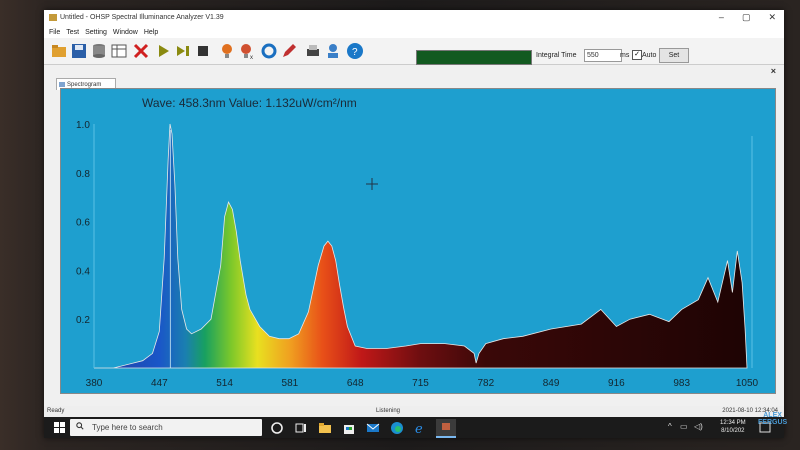 This screenshot has width=800, height=450. Describe the element at coordinates (80, 426) in the screenshot. I see `search-icon` at that location.